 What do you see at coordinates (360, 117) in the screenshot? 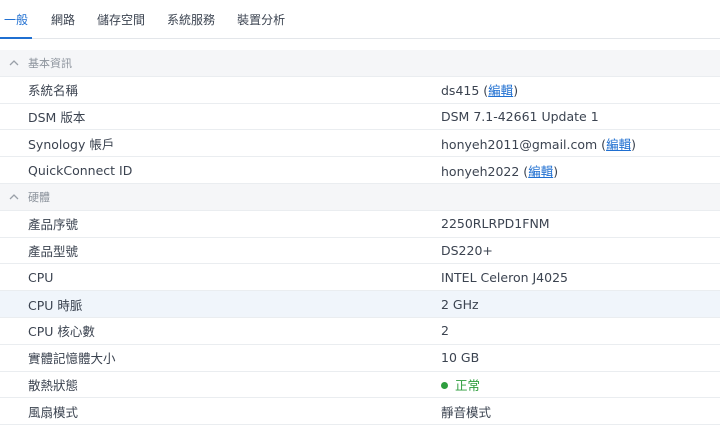
I see `table-row: DSM 版本 DSM 7.1-42661 Update 1` at bounding box center [360, 117].